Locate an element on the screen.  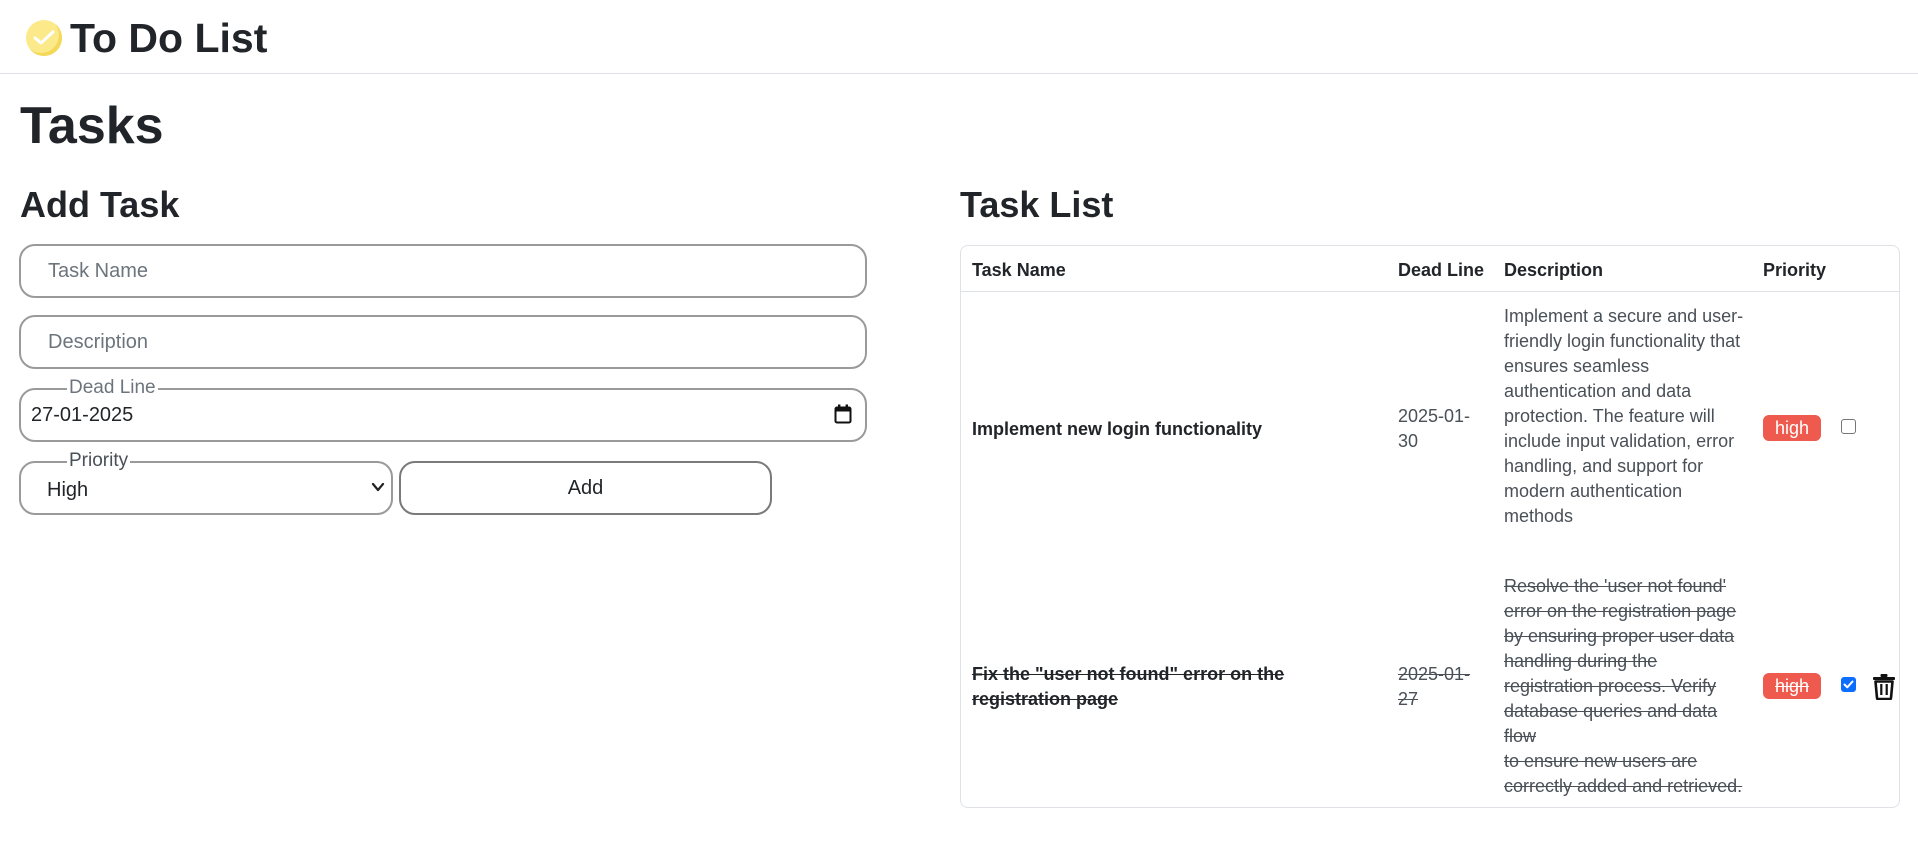
priority-label: Priority is located at coordinates (99, 461).